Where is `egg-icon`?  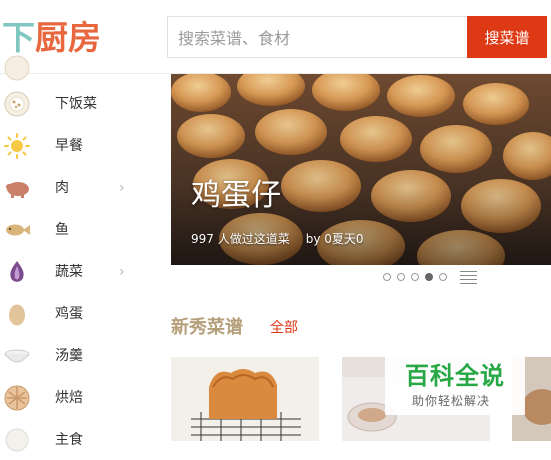 egg-icon is located at coordinates (17, 315).